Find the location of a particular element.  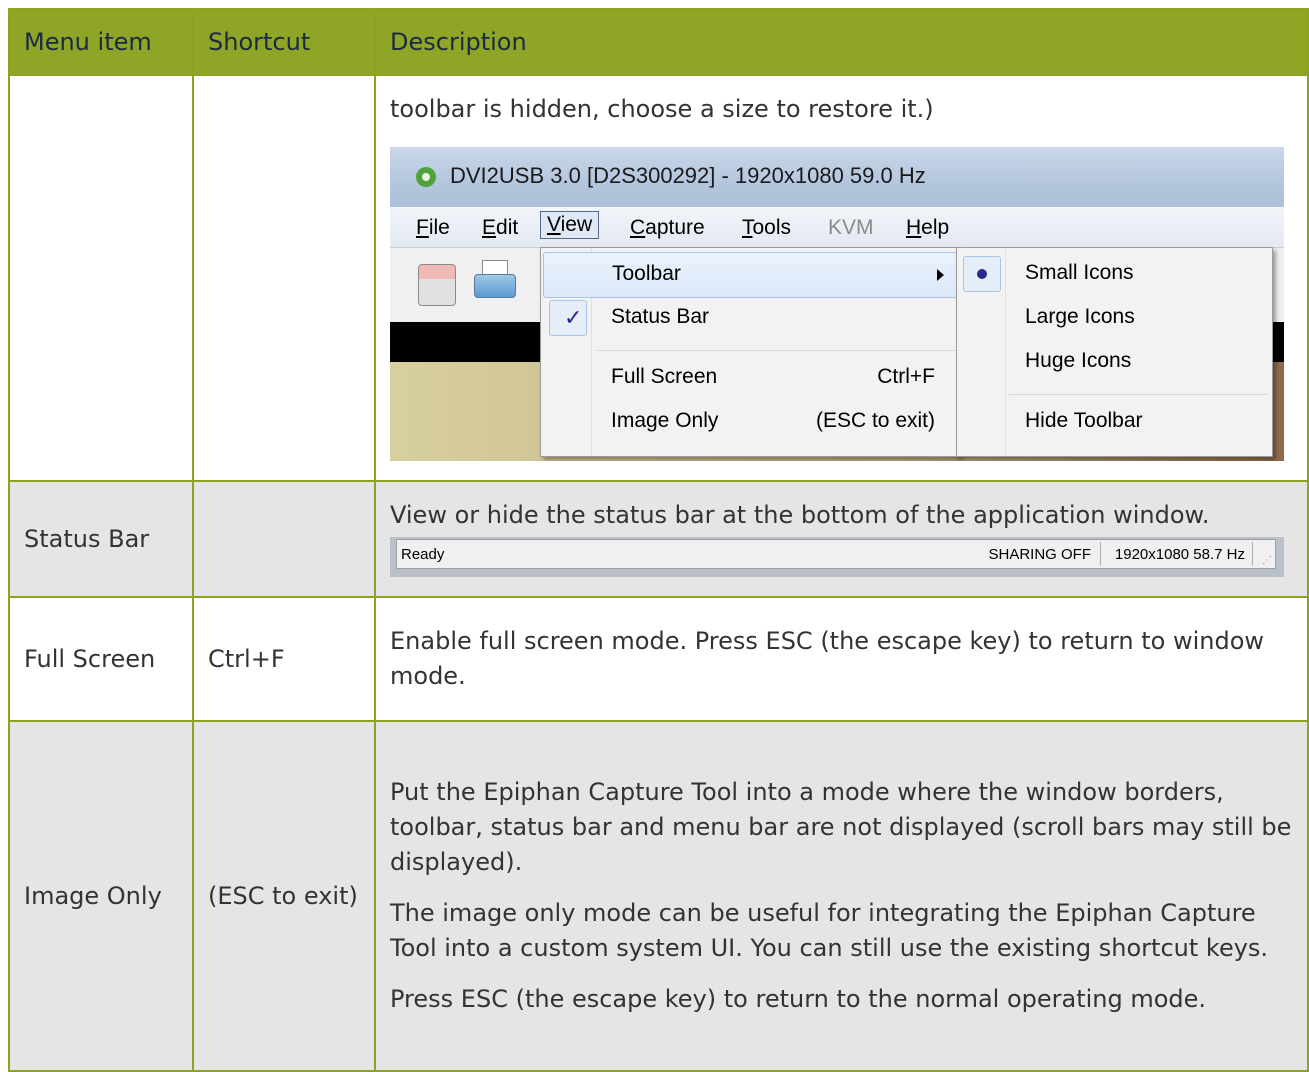

cell-shortcut: Ctrl+F is located at coordinates (284, 659).